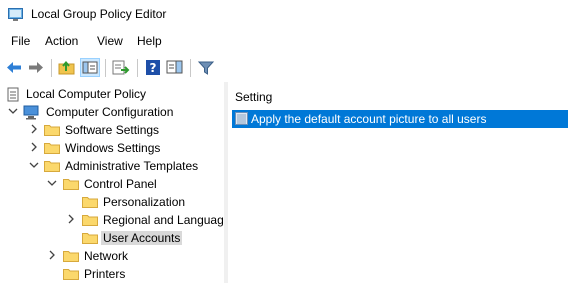 This screenshot has width=568, height=283. What do you see at coordinates (105, 274) in the screenshot?
I see `tree-label: Printers` at bounding box center [105, 274].